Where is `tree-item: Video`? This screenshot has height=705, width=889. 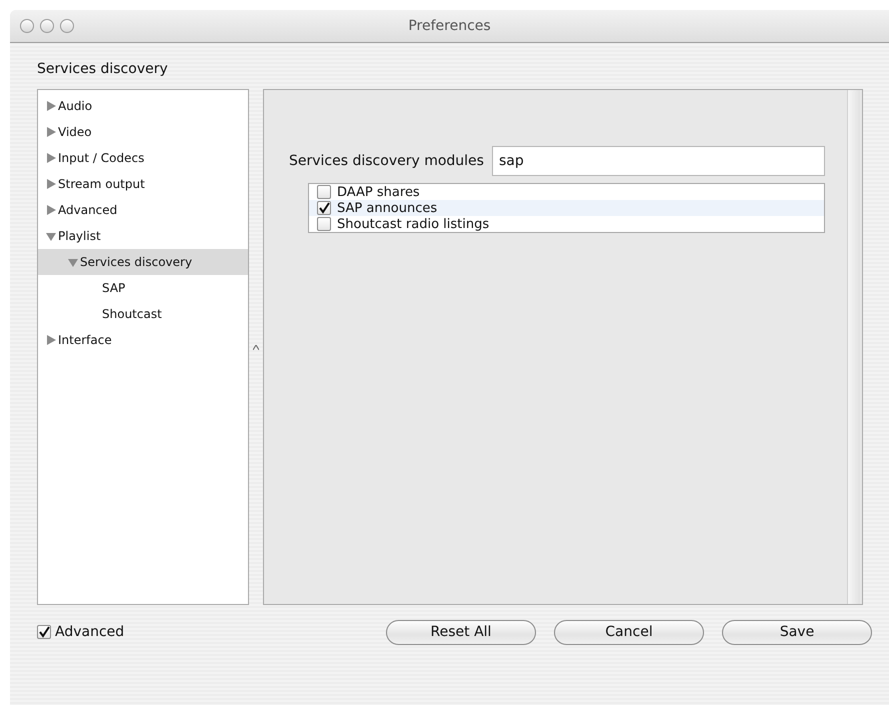 tree-item: Video is located at coordinates (143, 132).